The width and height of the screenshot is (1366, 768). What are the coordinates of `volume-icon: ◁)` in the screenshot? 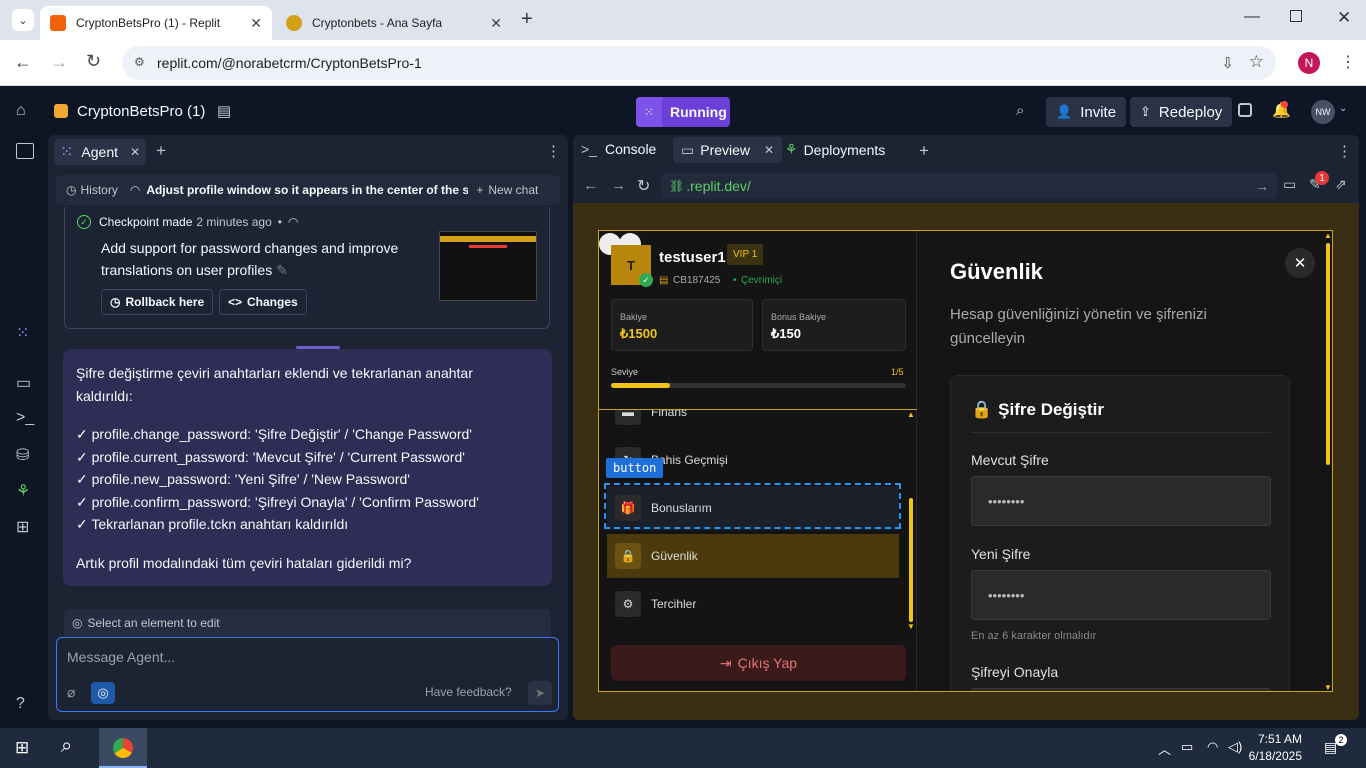 It's located at (1235, 747).